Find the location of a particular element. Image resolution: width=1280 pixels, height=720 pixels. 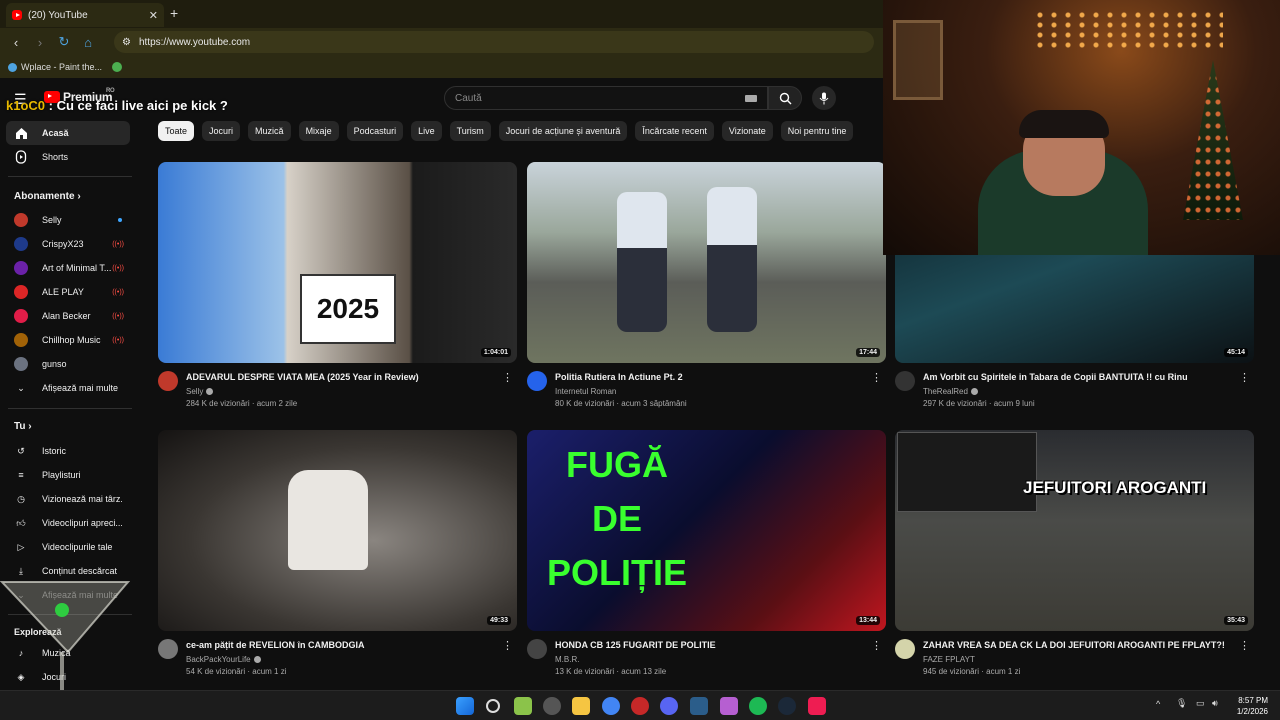

chip-tourism: Turism is located at coordinates (470, 131).